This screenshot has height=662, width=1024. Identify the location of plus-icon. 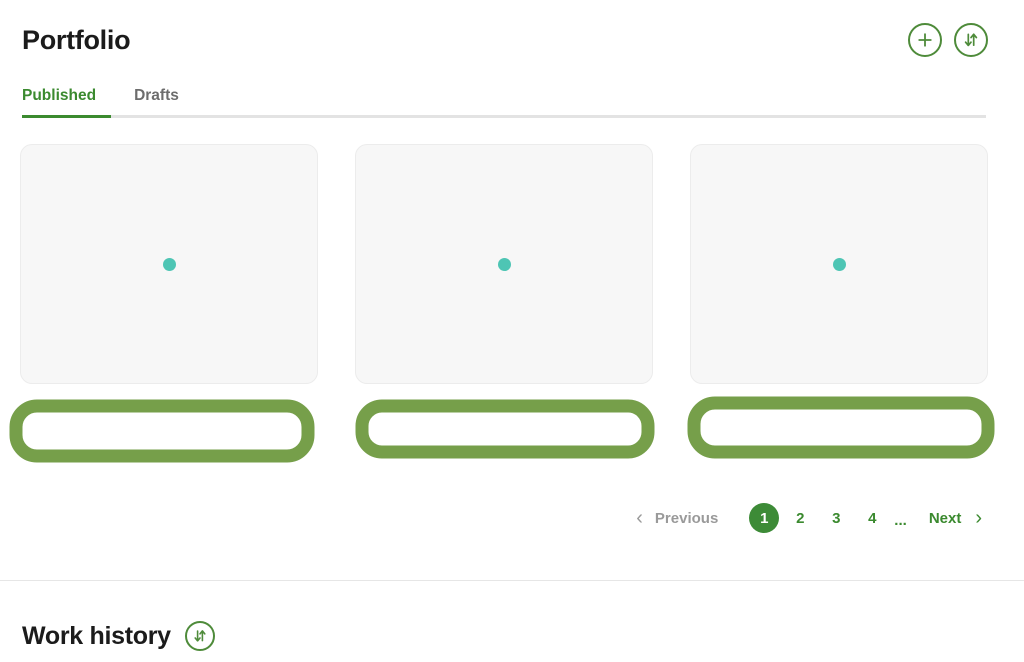
(925, 40).